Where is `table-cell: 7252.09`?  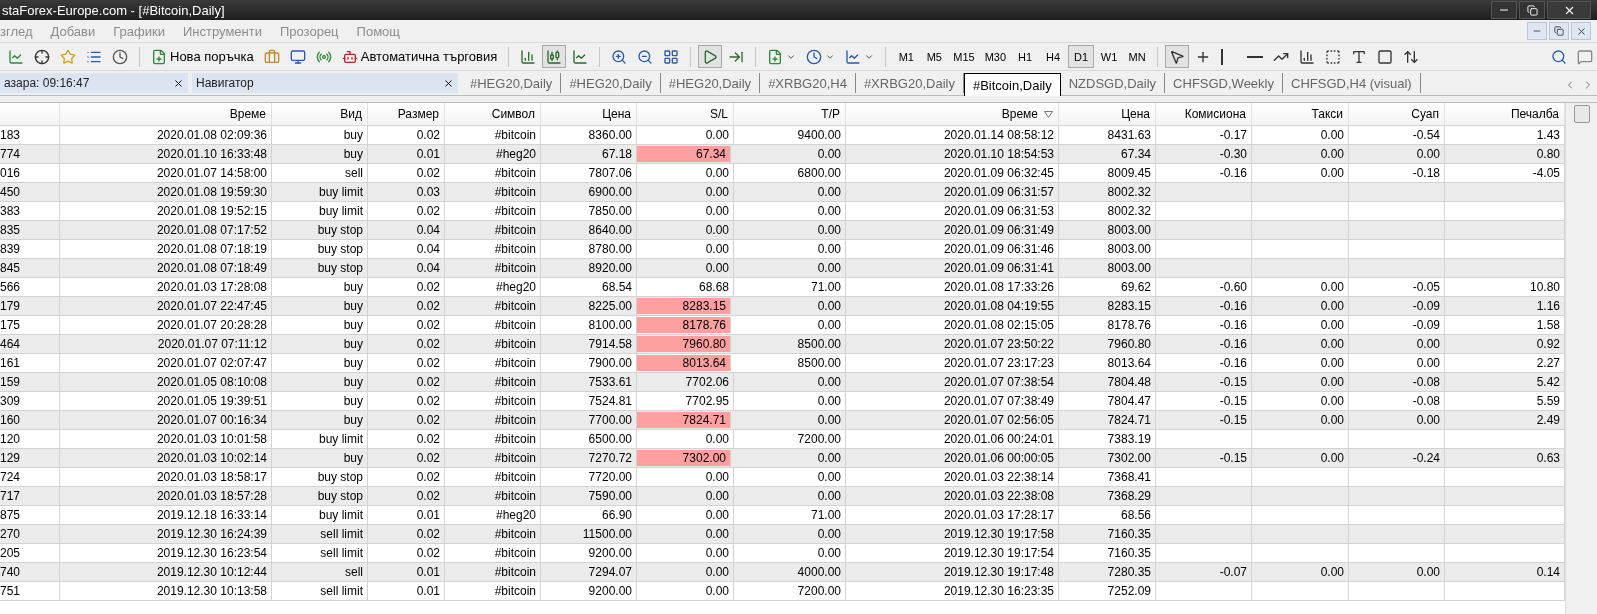 table-cell: 7252.09 is located at coordinates (1107, 591).